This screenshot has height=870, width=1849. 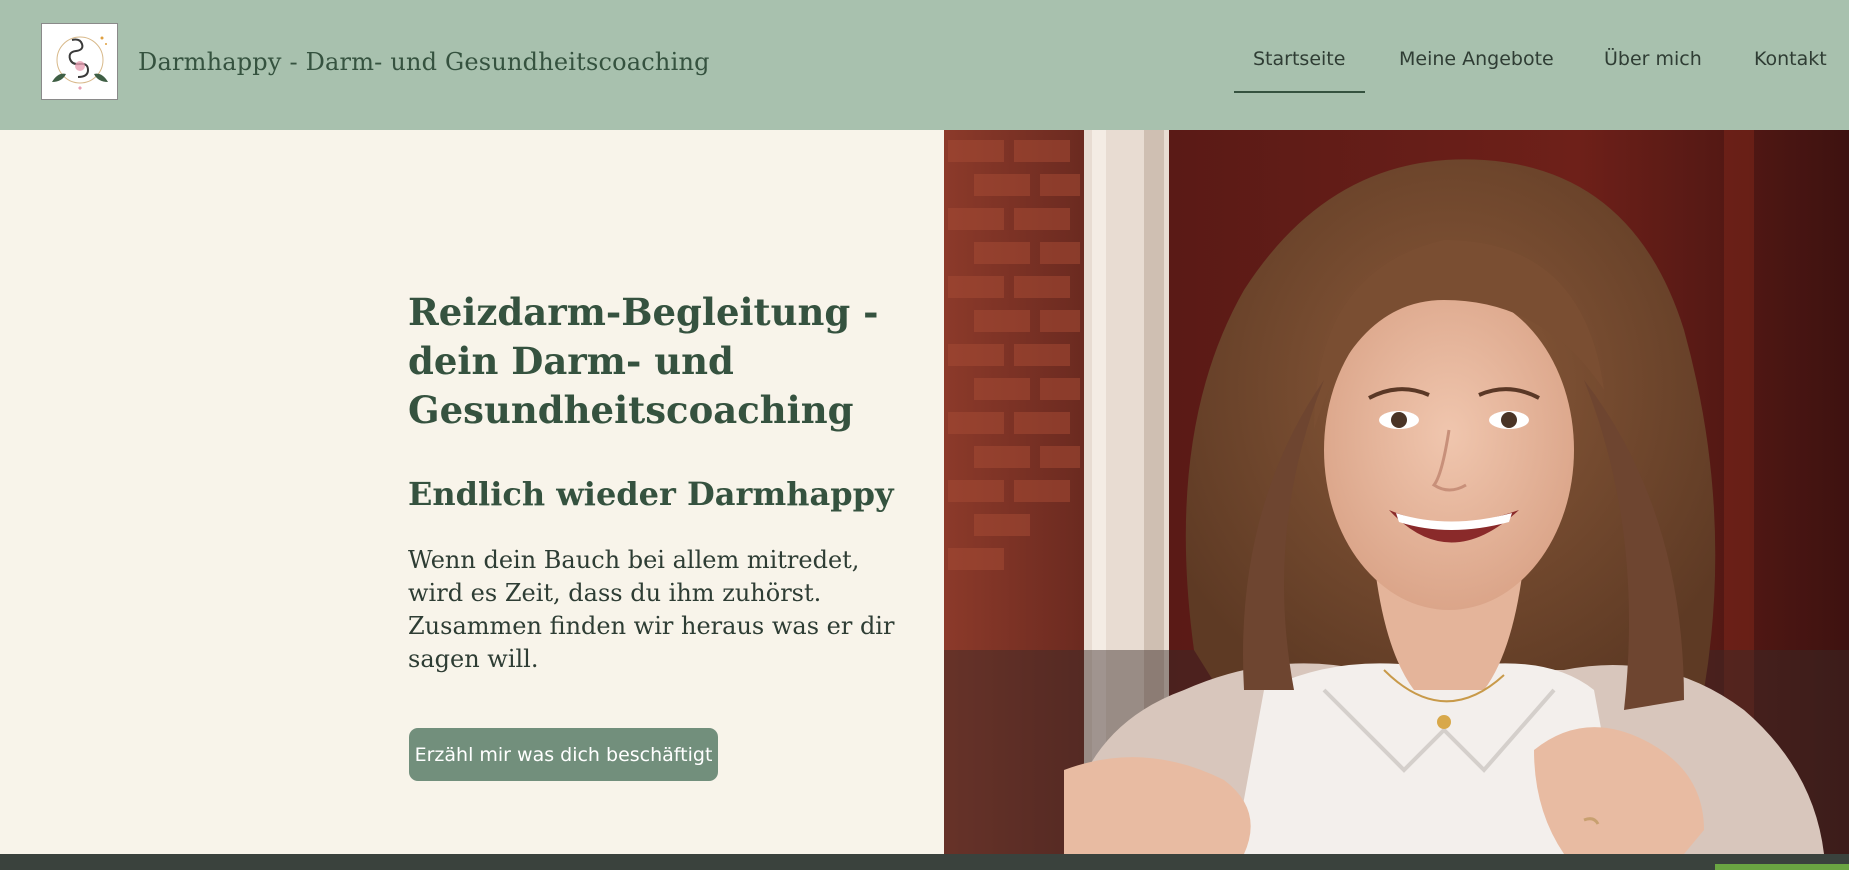 What do you see at coordinates (1299, 70) in the screenshot?
I see `nav-item-startseite: Startseite` at bounding box center [1299, 70].